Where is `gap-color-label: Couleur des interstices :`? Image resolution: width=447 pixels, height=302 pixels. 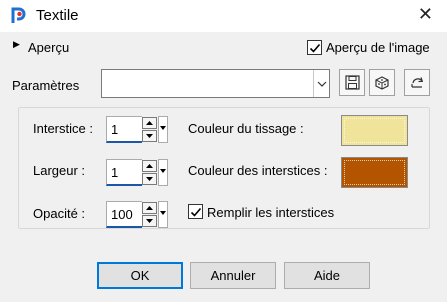
gap-color-label: Couleur des interstices : is located at coordinates (258, 170).